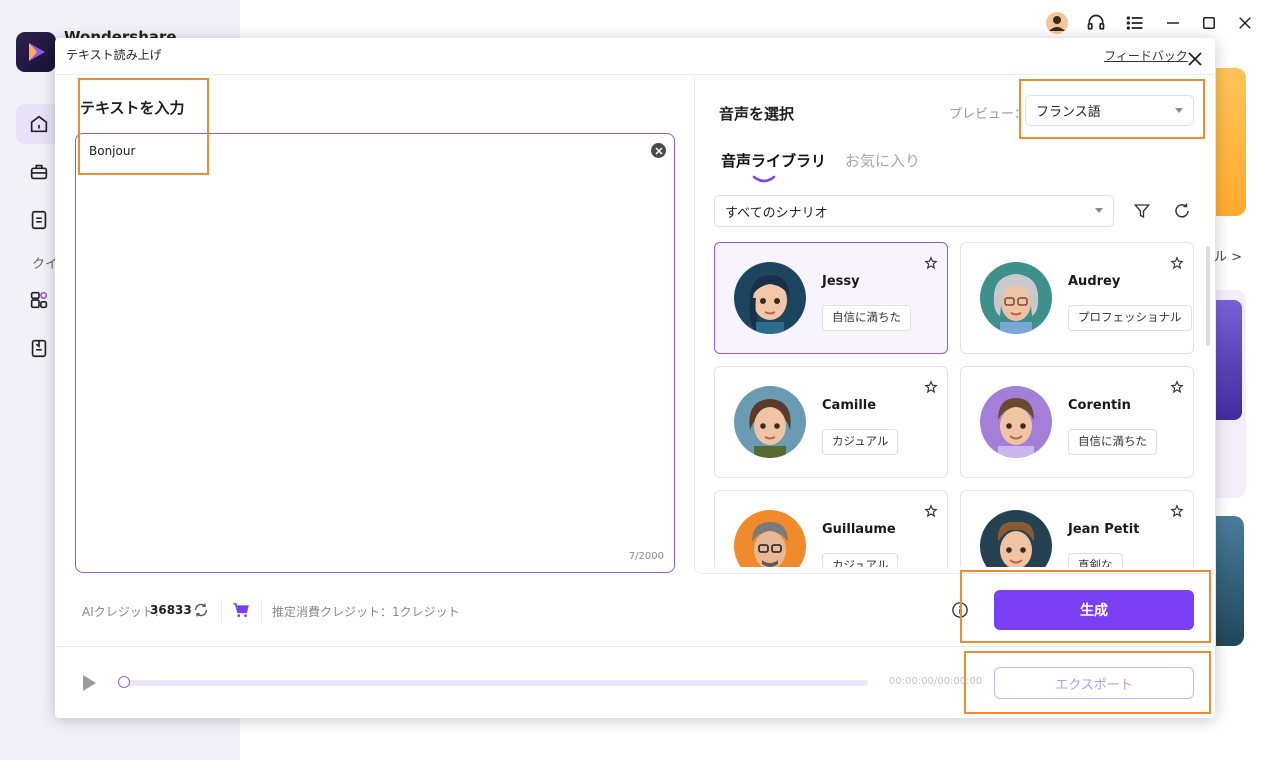  Describe the element at coordinates (831, 298) in the screenshot. I see `voice-card-jessy: Jessy 自信に満ちた` at that location.